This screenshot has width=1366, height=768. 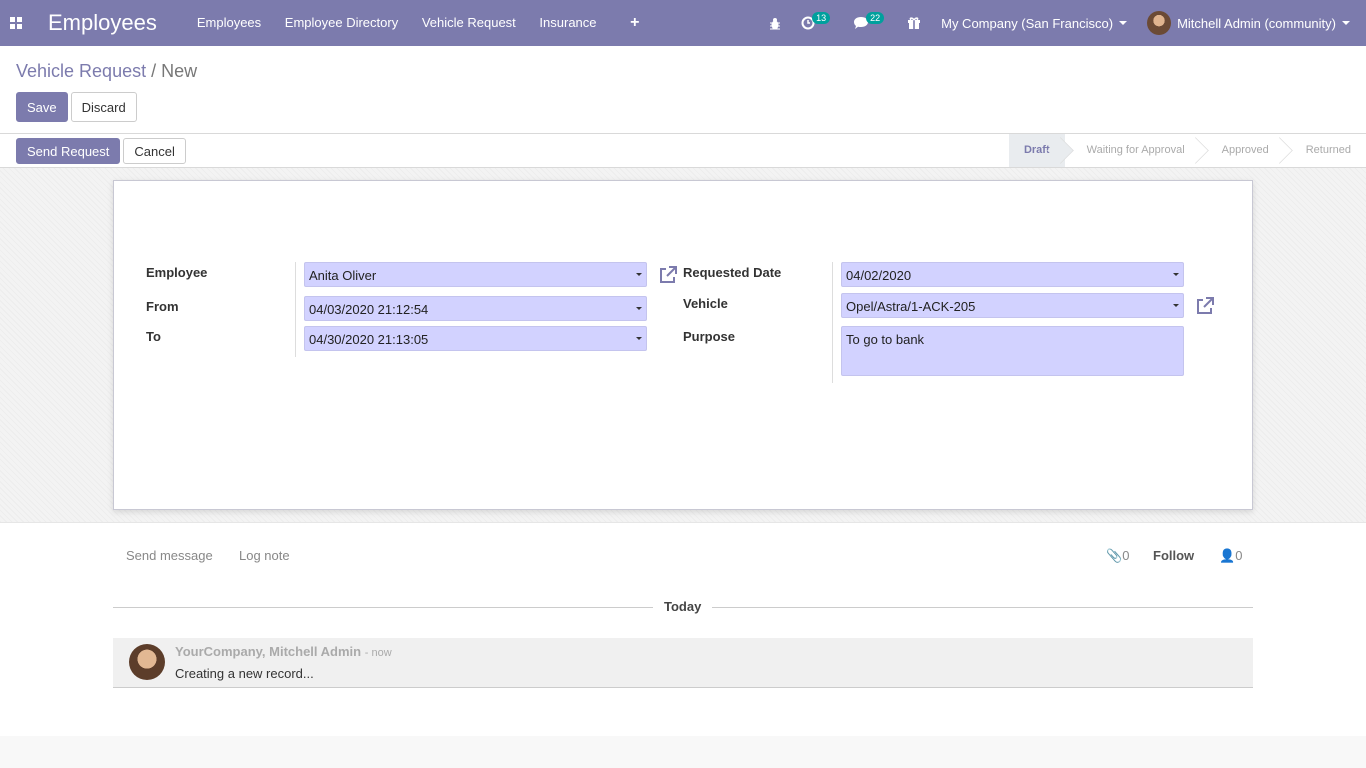 What do you see at coordinates (875, 18) in the screenshot?
I see `message-count-badge: 22` at bounding box center [875, 18].